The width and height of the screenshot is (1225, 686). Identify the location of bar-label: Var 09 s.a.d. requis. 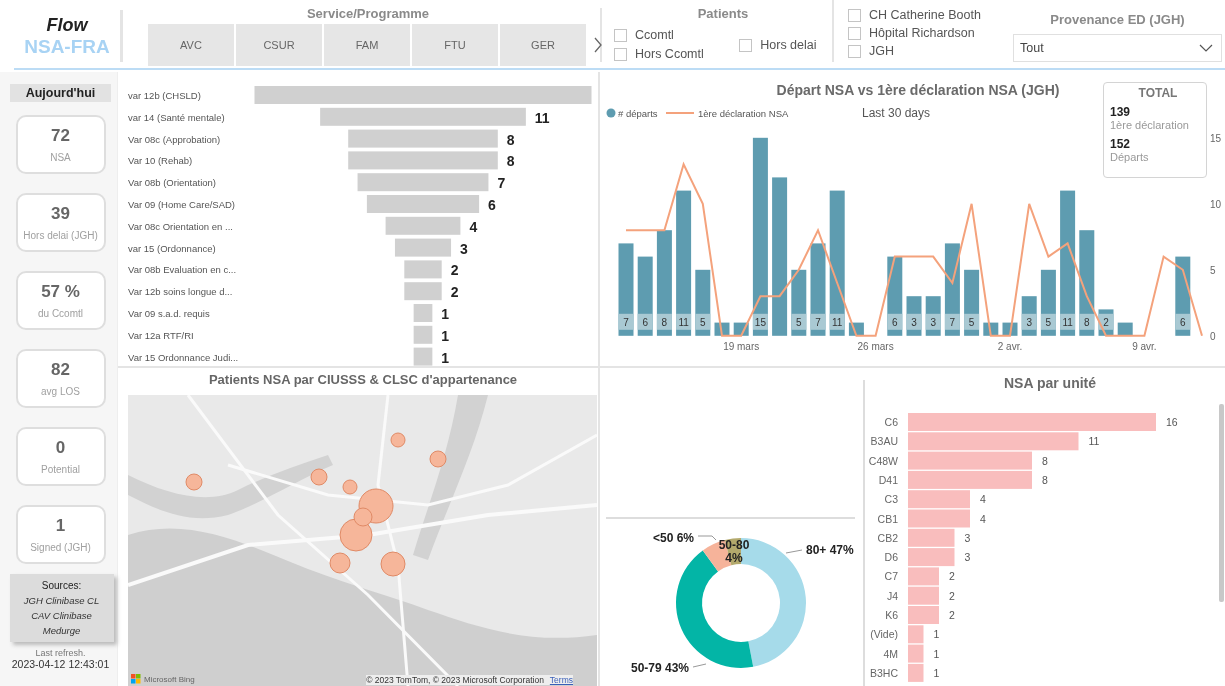
(169, 313).